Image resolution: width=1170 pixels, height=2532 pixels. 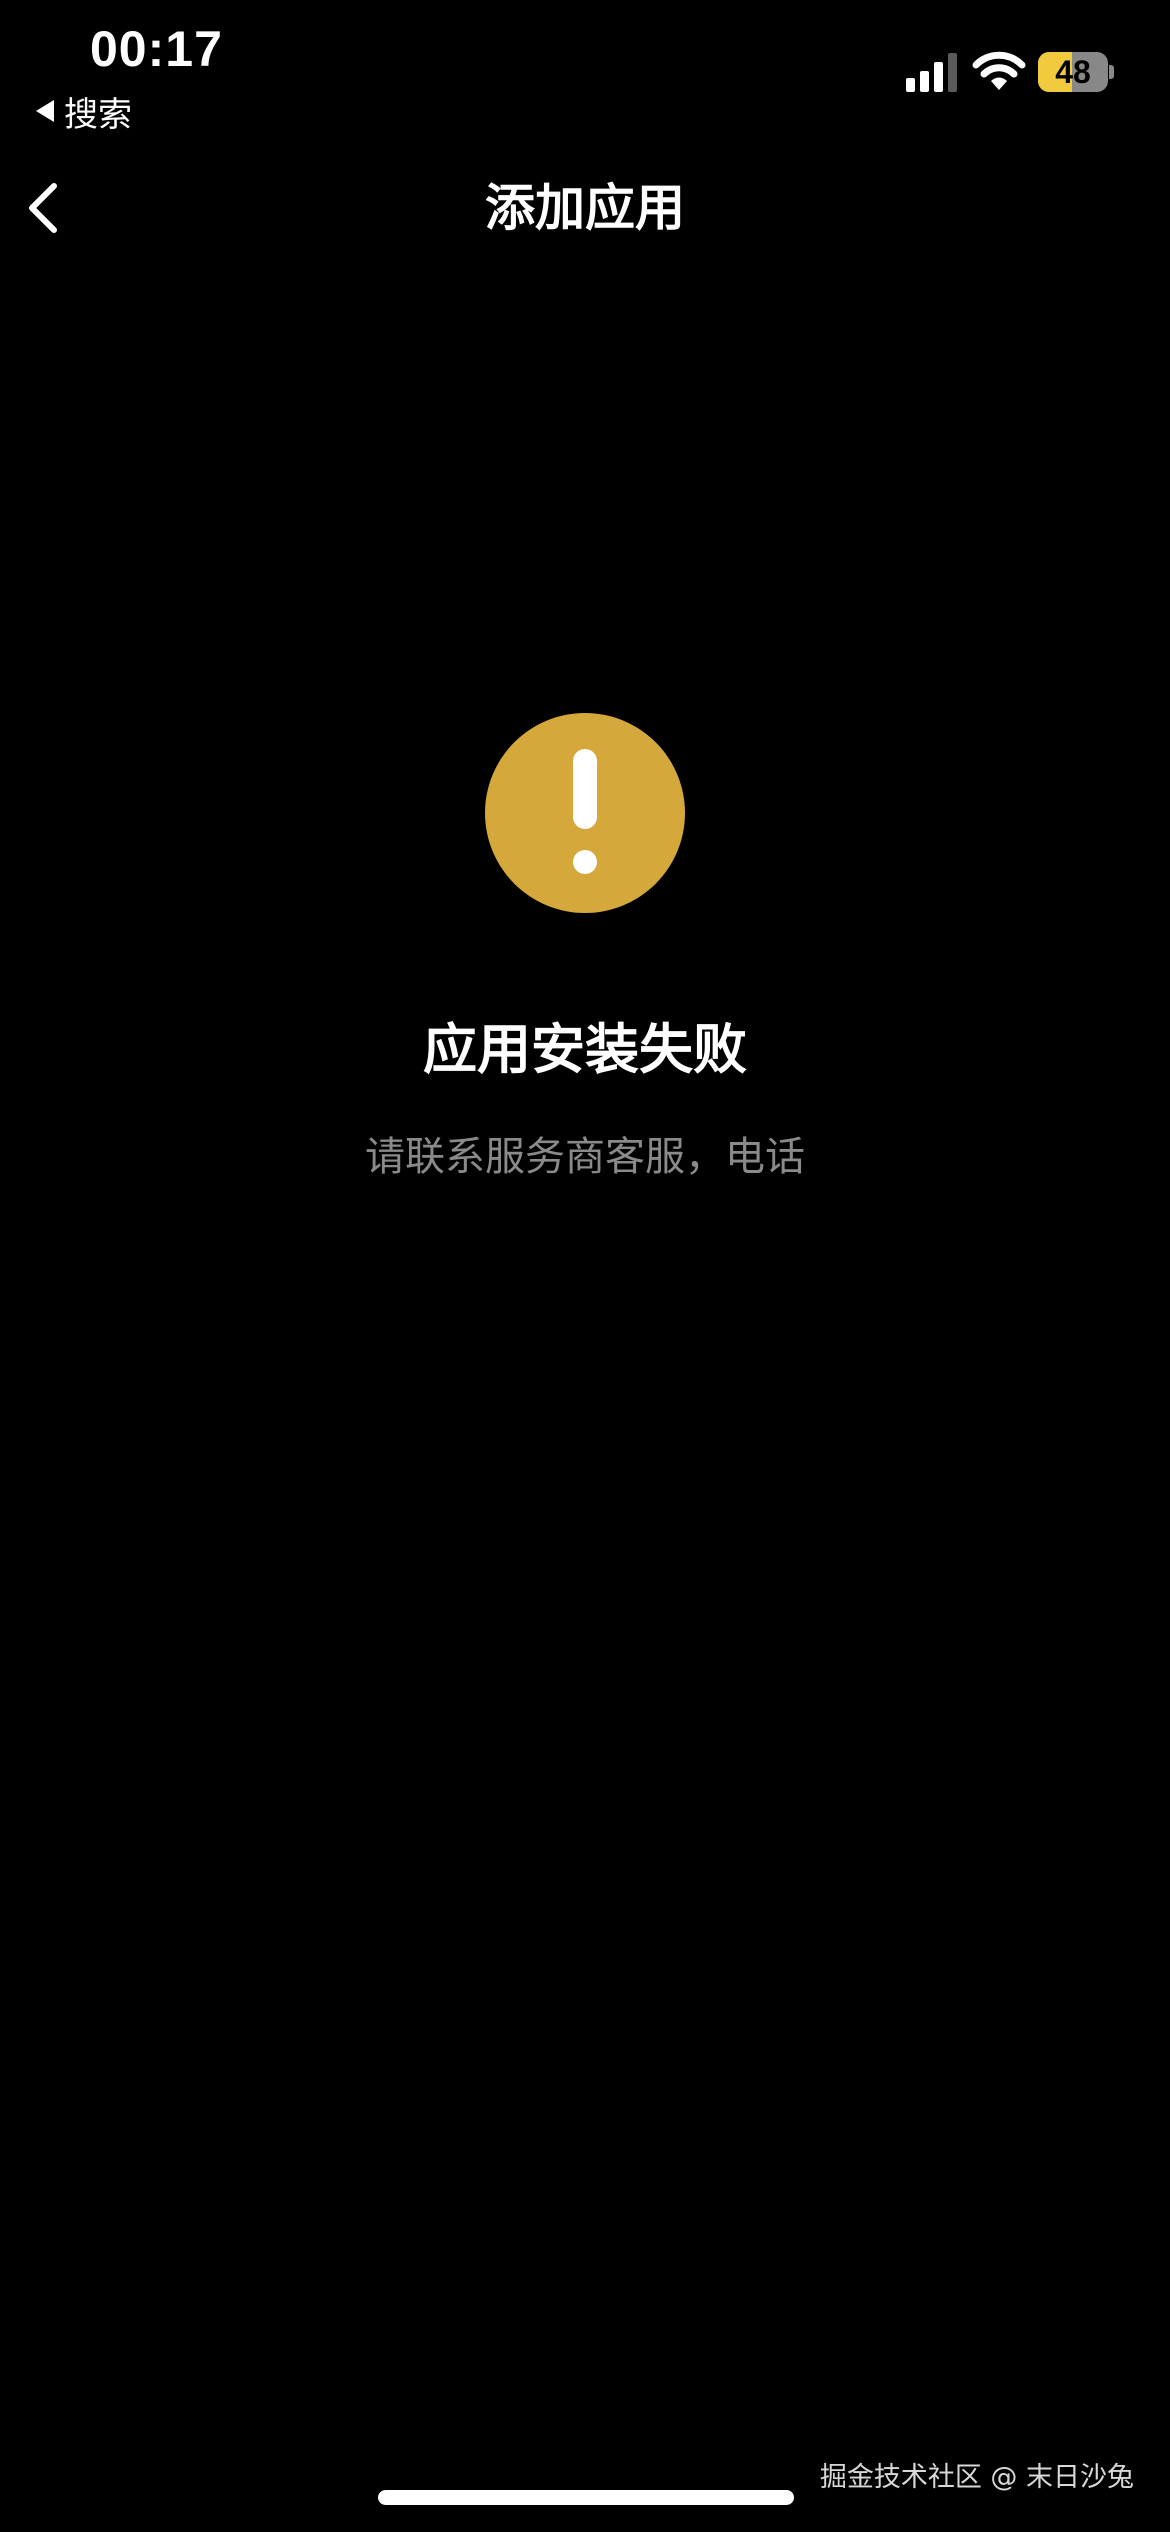 What do you see at coordinates (98, 114) in the screenshot?
I see `back-to-app-label: 搜索` at bounding box center [98, 114].